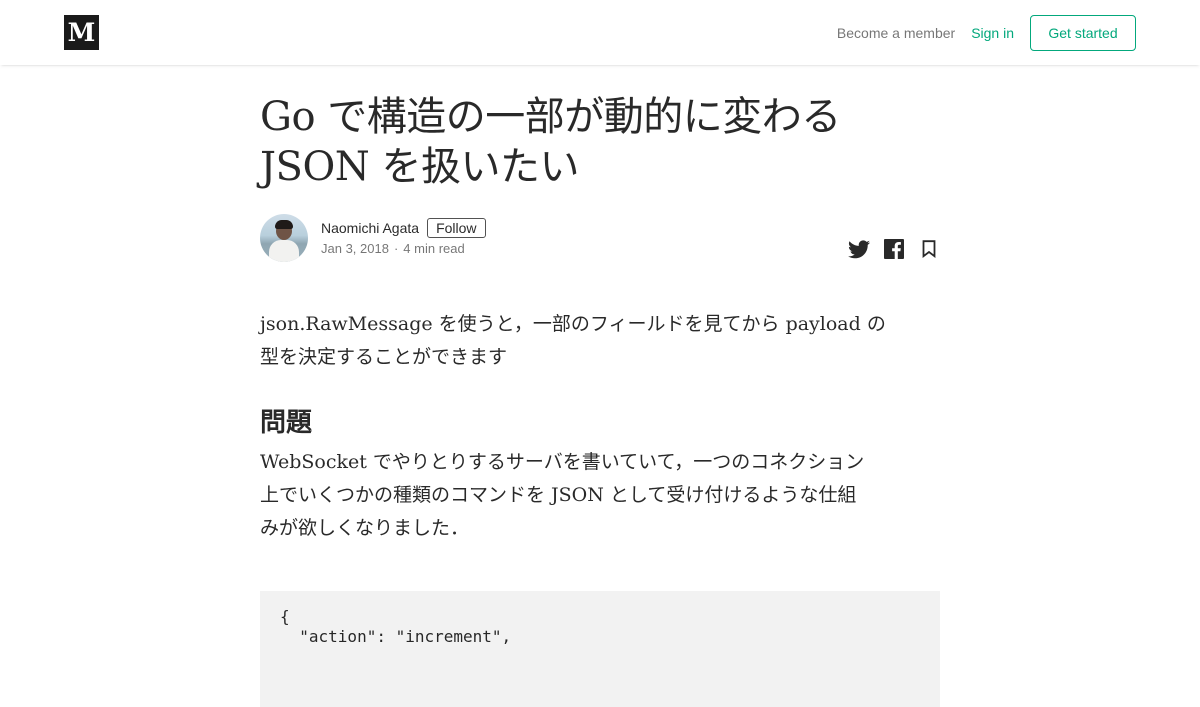 This screenshot has height=707, width=1200. What do you see at coordinates (992, 33) in the screenshot?
I see `sign-in-link: Sign in` at bounding box center [992, 33].